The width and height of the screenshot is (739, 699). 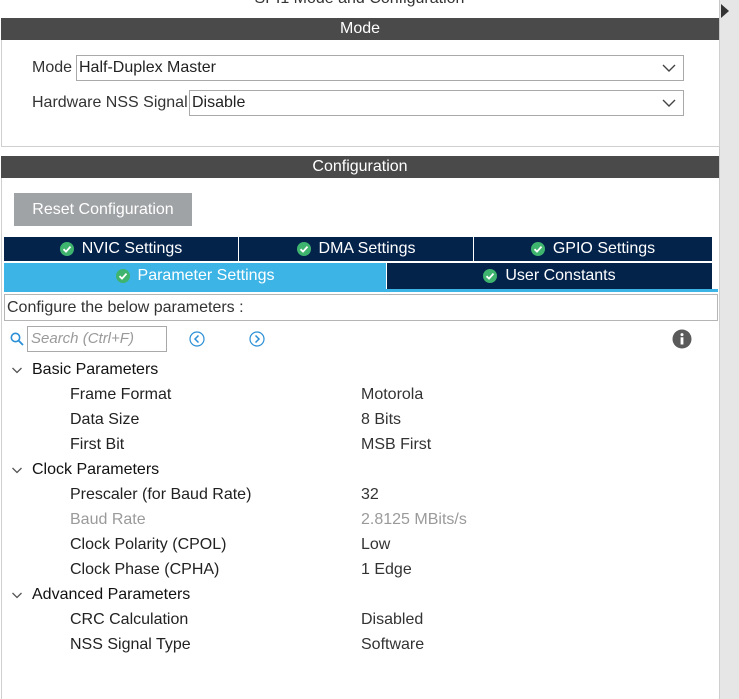 What do you see at coordinates (729, 349) in the screenshot?
I see `side-panel-strip` at bounding box center [729, 349].